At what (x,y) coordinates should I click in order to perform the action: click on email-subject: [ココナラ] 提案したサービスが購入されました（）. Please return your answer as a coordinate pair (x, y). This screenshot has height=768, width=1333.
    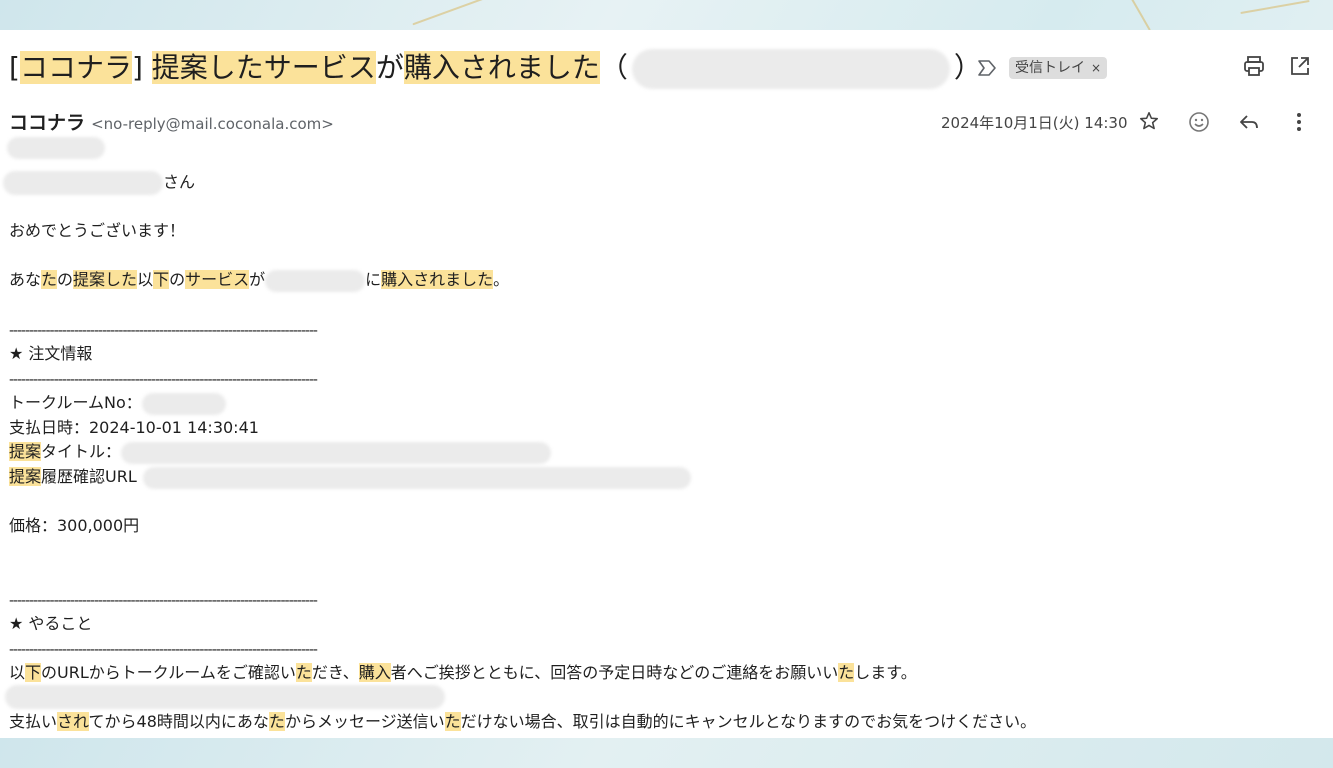
    Looking at the image, I should click on (495, 68).